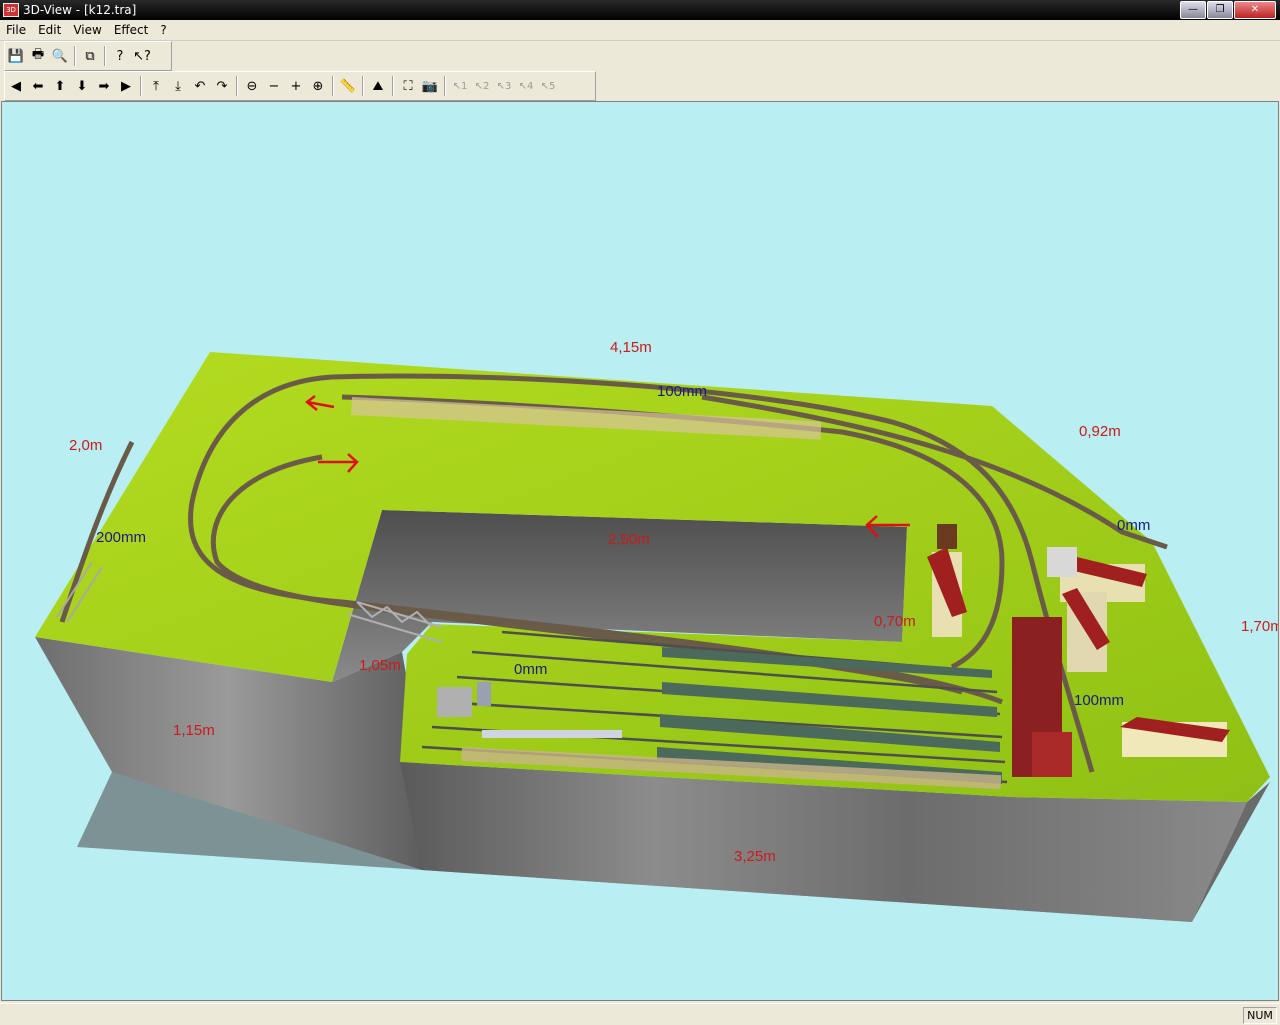 This screenshot has height=1025, width=1280. What do you see at coordinates (1100, 431) in the screenshot?
I see `dim-right-upper: 0,92m` at bounding box center [1100, 431].